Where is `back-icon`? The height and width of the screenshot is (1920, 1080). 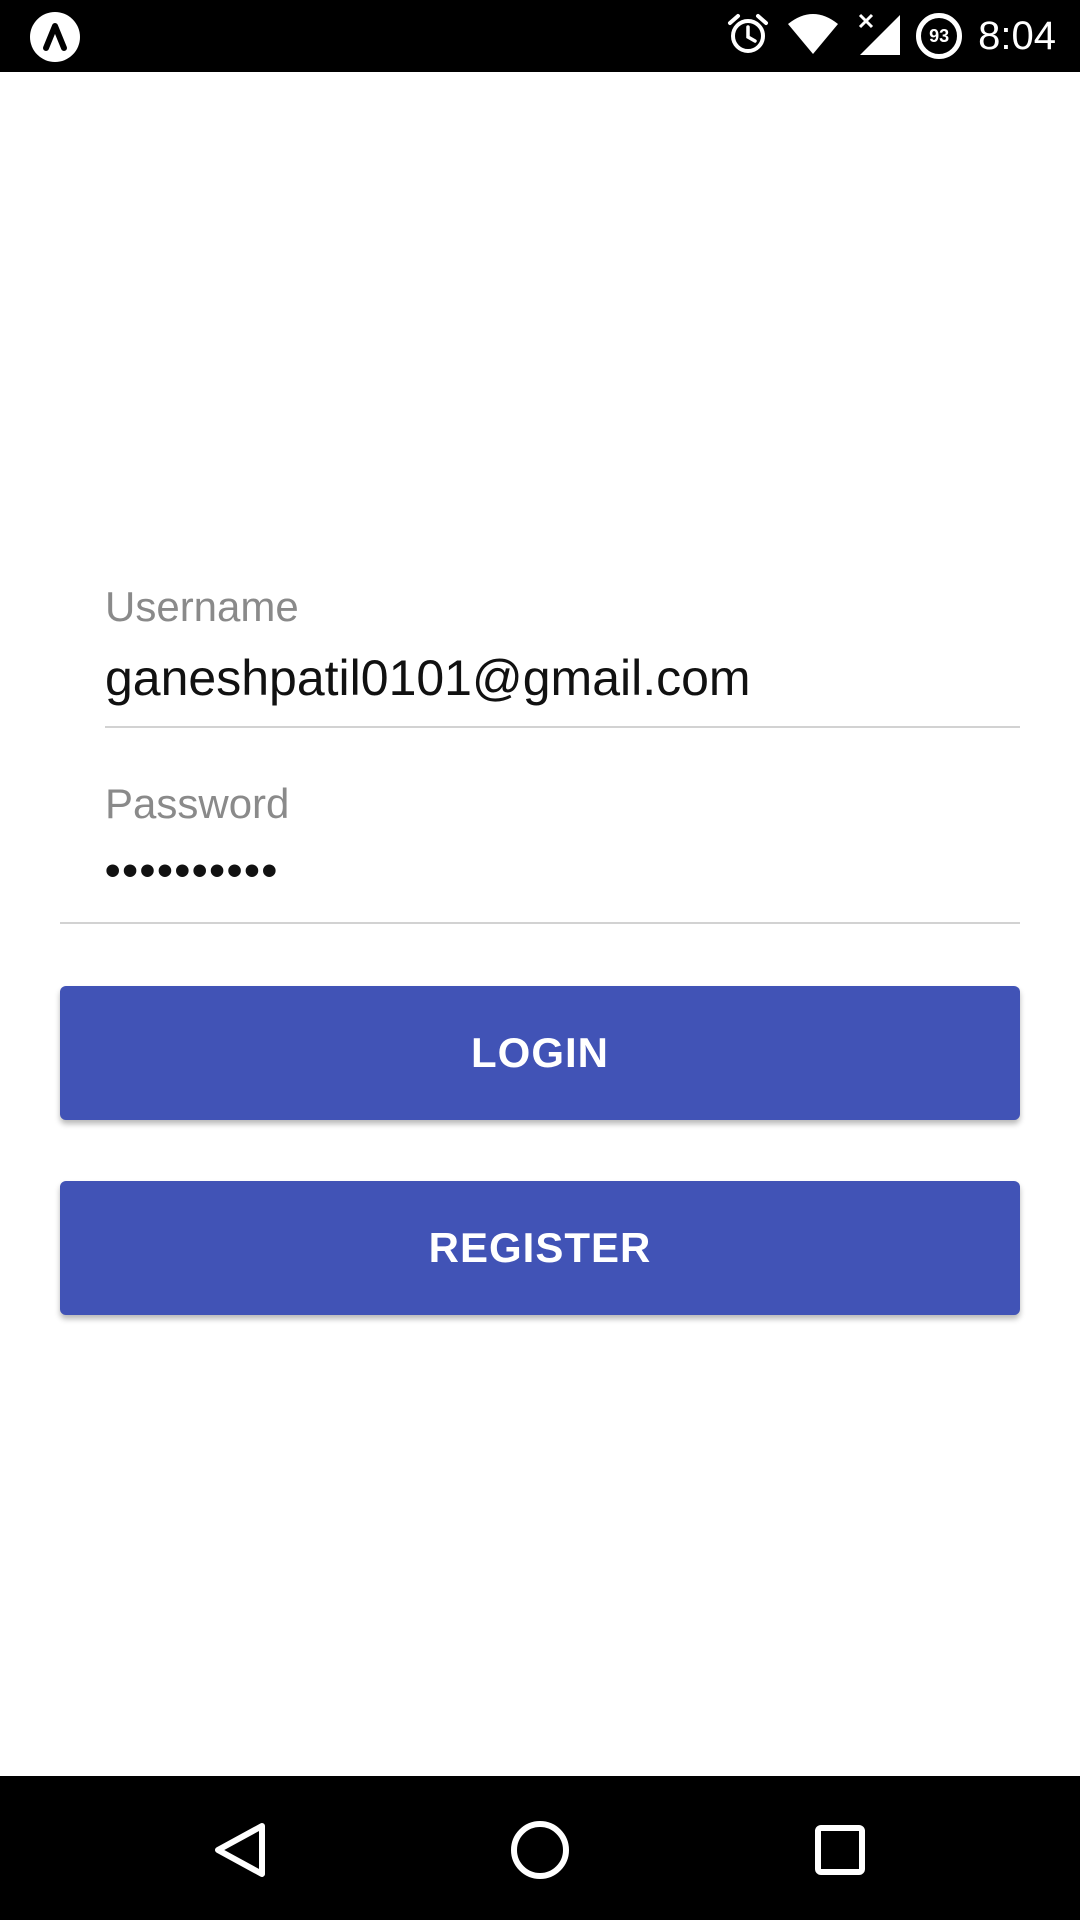 back-icon is located at coordinates (242, 1848).